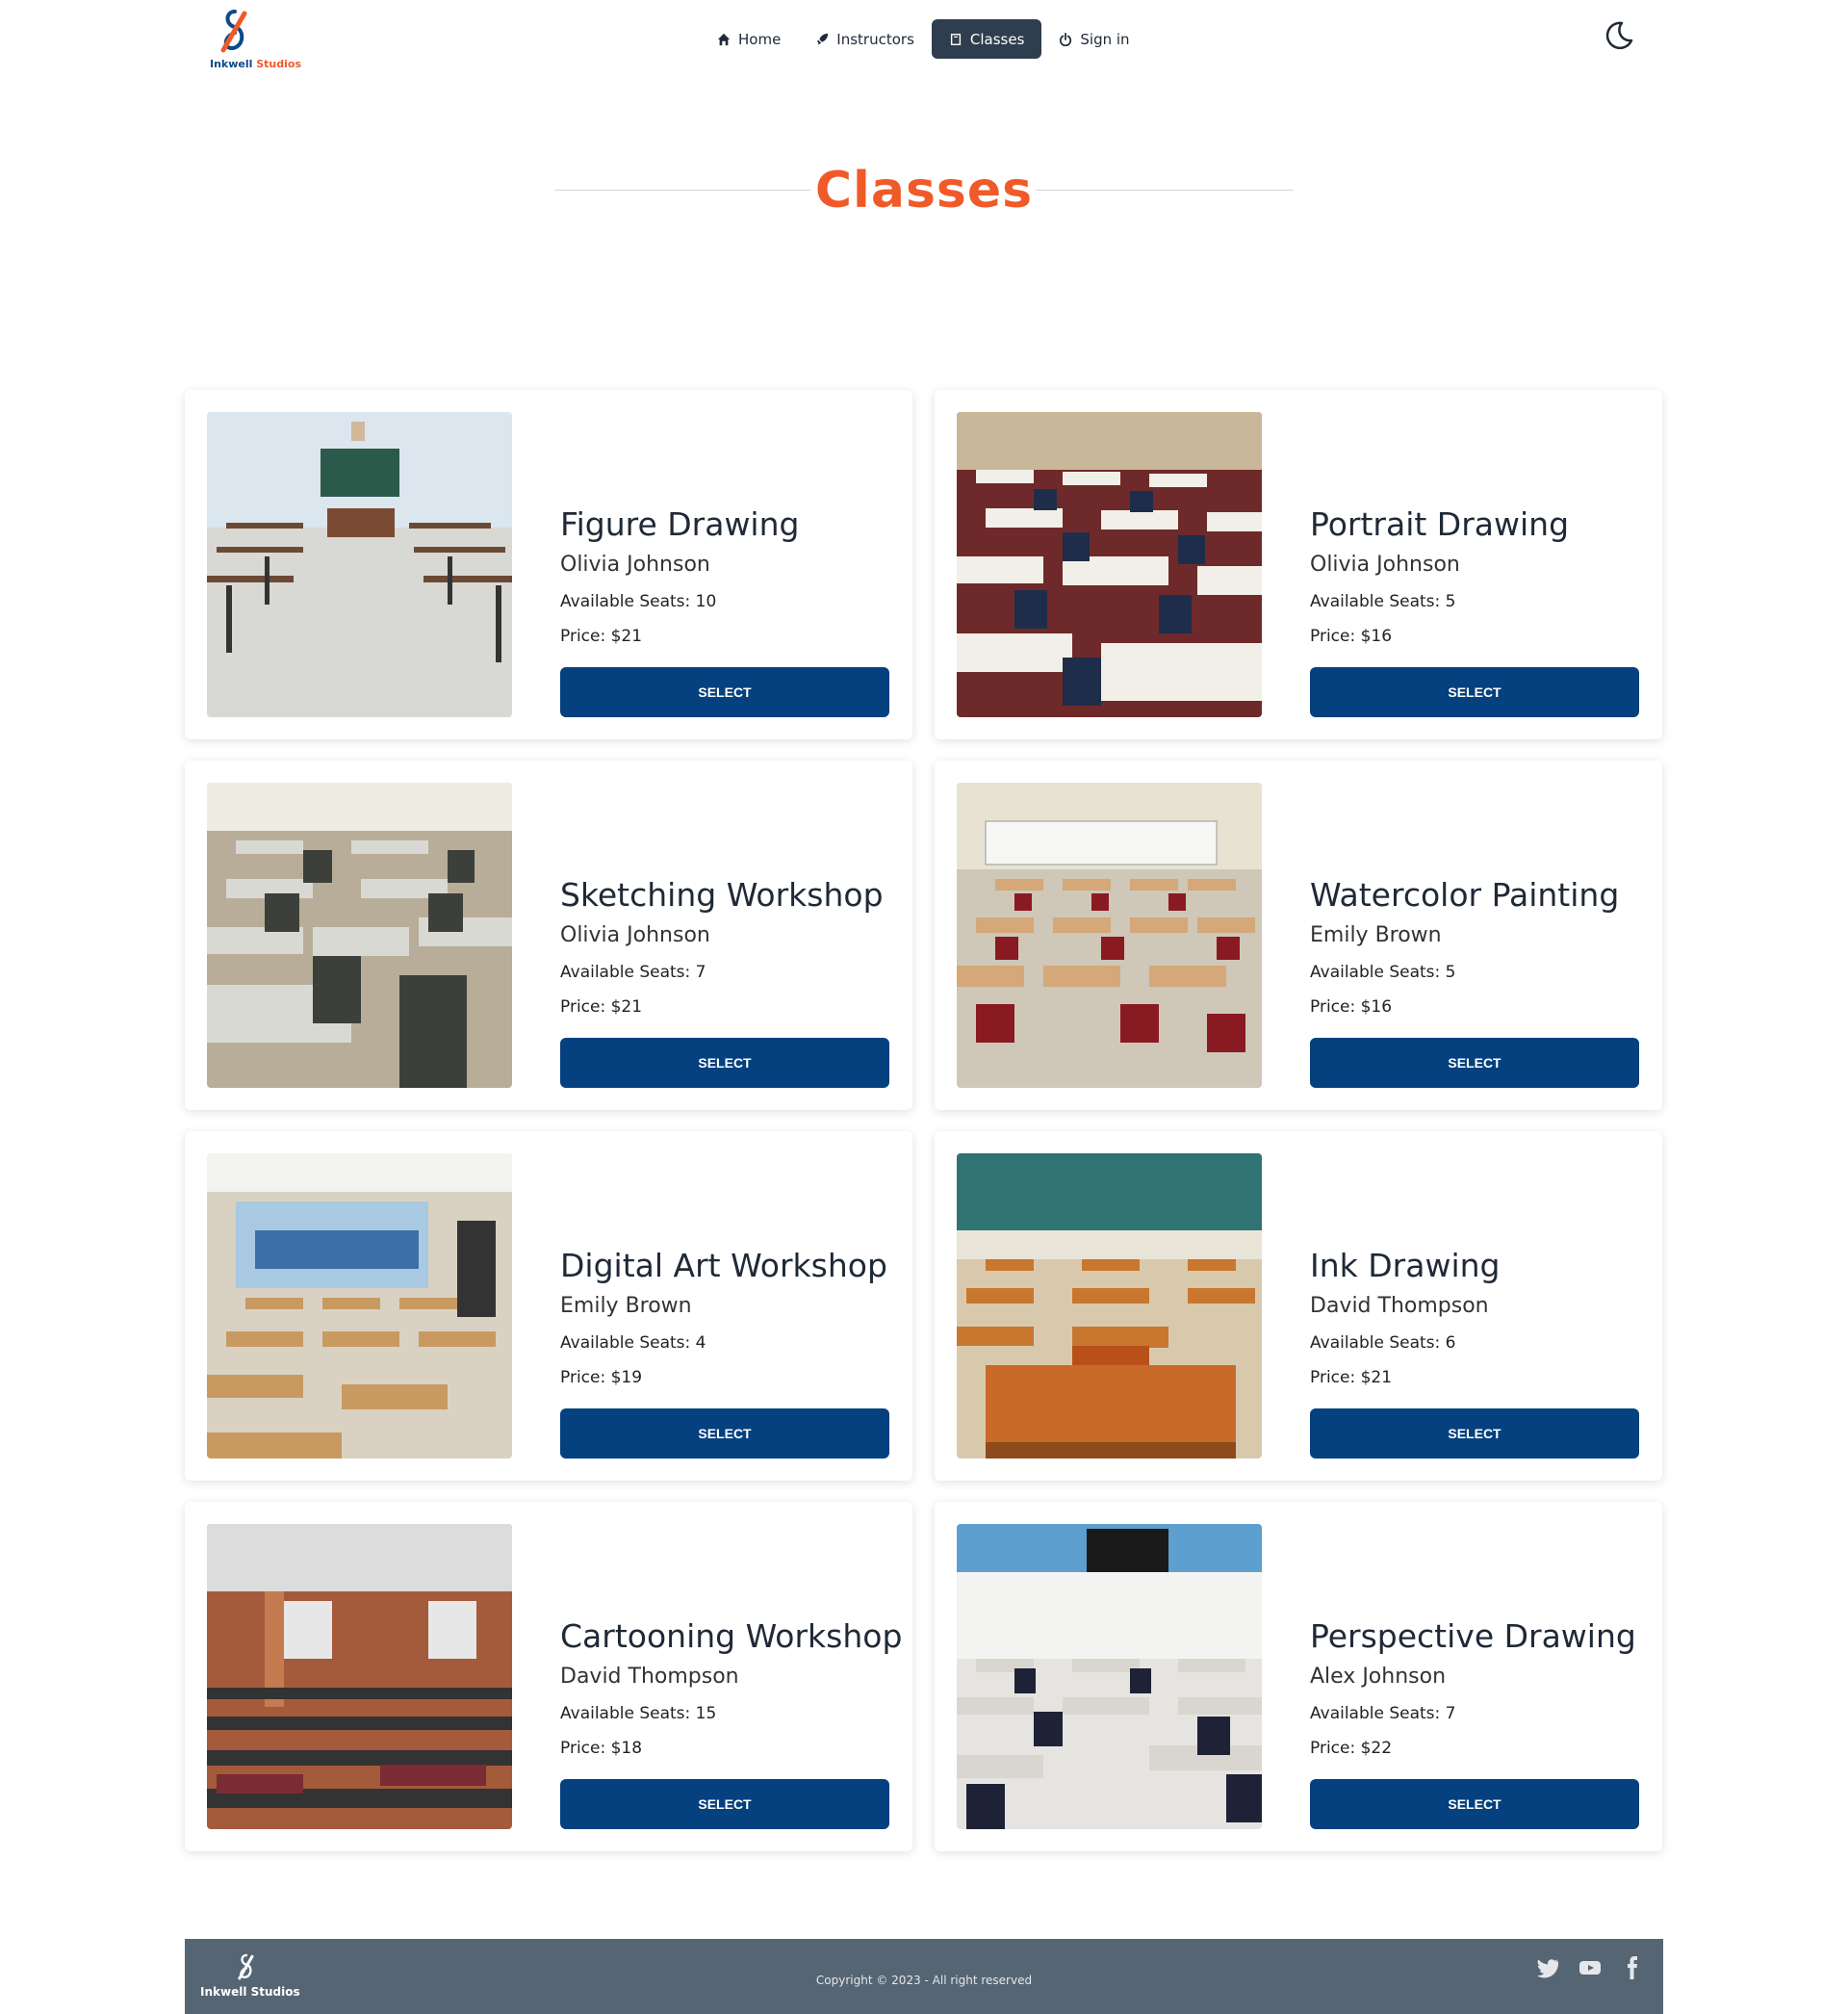 The width and height of the screenshot is (1848, 2014). I want to click on class-name: Digital Art Workshop, so click(723, 1265).